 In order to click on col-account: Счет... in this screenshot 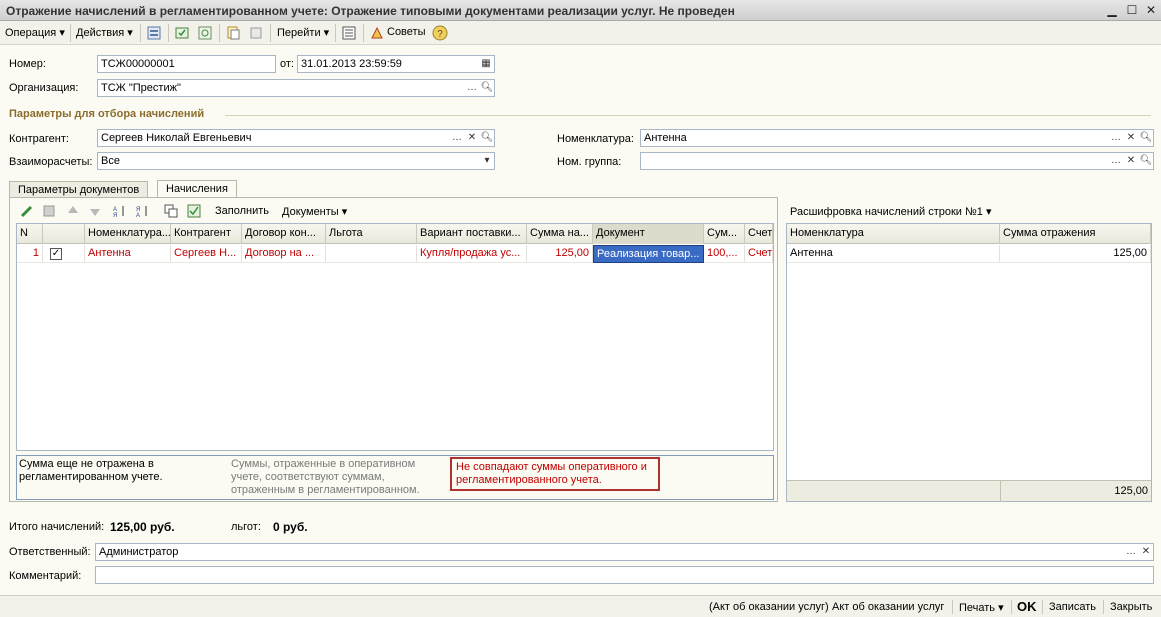, I will do `click(759, 234)`.